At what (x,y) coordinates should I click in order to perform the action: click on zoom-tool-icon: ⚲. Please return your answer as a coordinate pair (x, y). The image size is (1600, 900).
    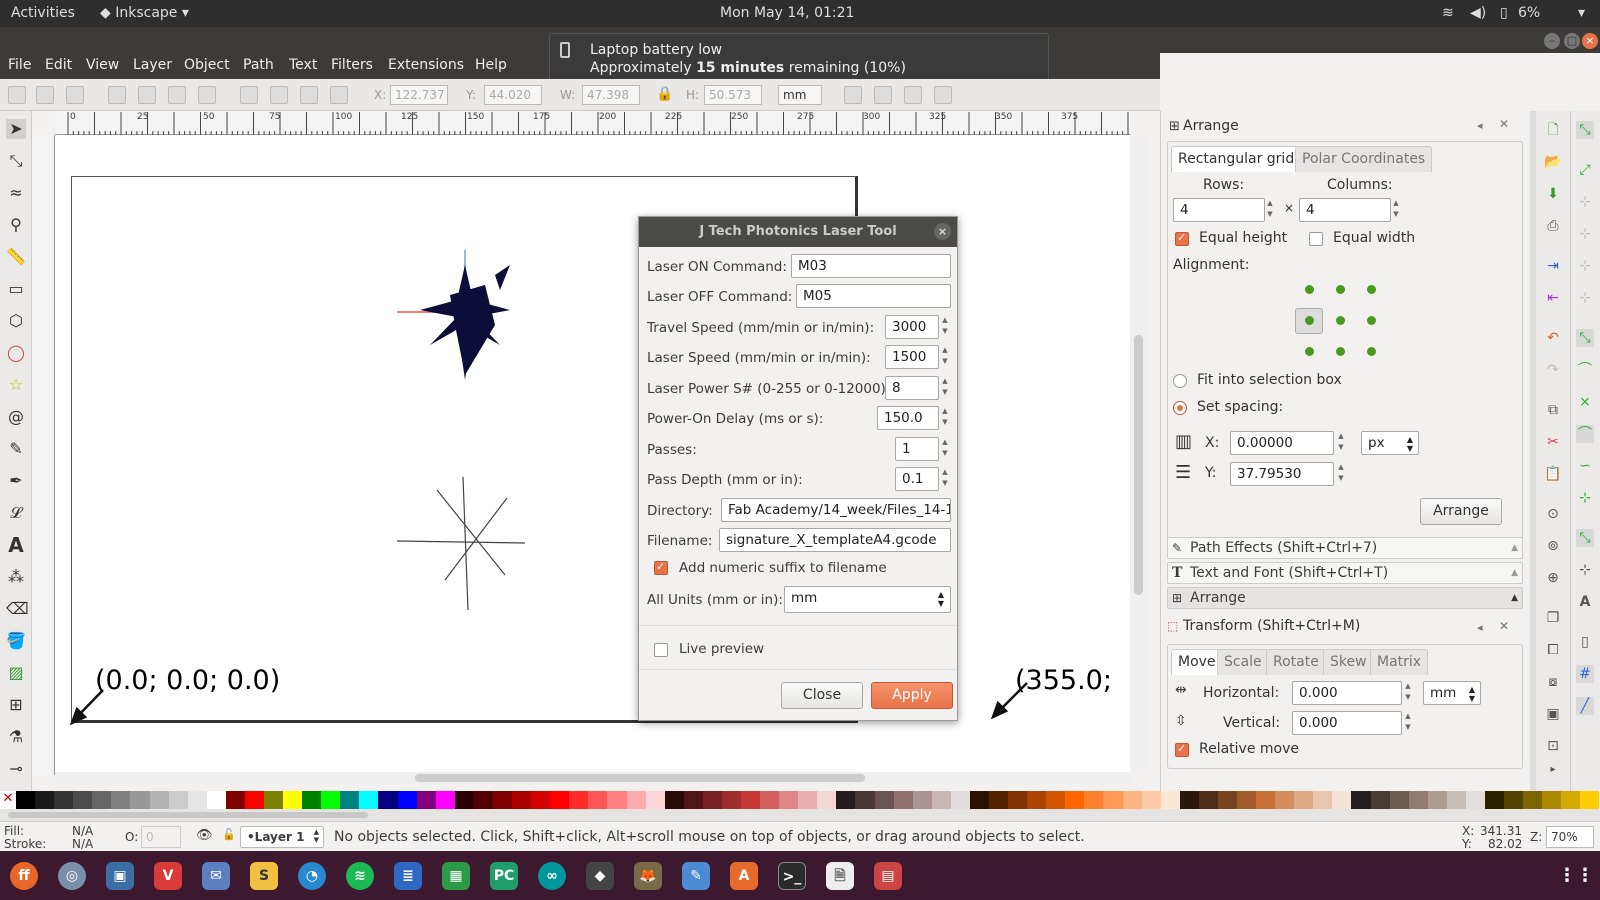
    Looking at the image, I should click on (16, 225).